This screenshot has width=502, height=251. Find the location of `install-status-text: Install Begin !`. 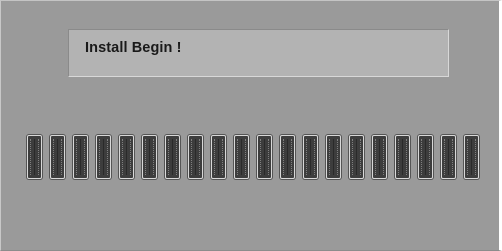

install-status-text: Install Begin ! is located at coordinates (133, 48).